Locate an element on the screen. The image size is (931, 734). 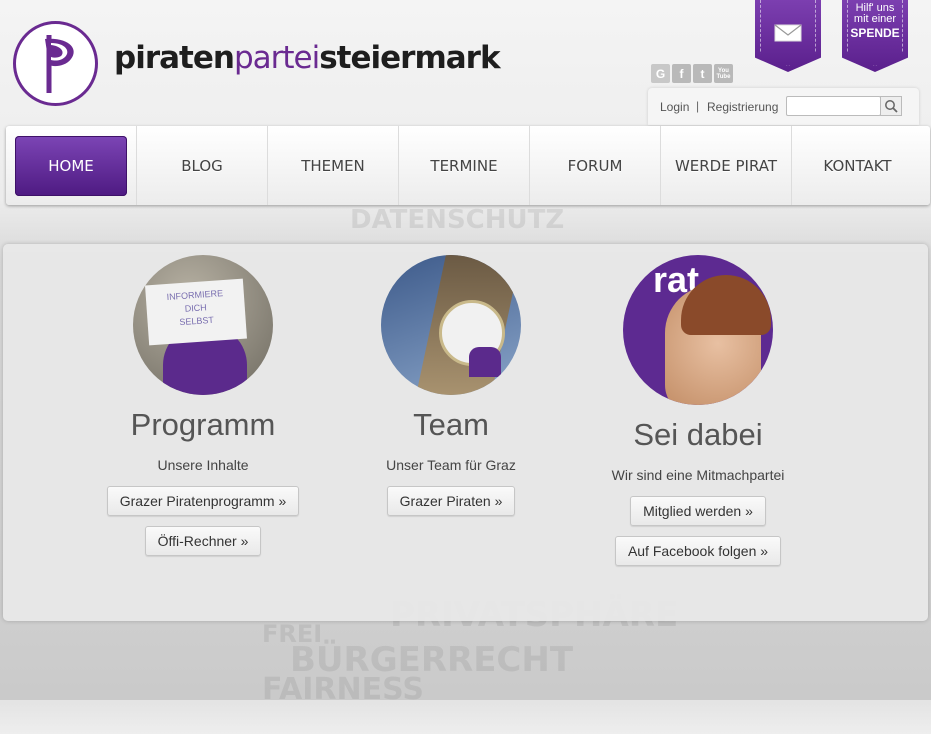
site-title-part2: partei is located at coordinates (276, 58).